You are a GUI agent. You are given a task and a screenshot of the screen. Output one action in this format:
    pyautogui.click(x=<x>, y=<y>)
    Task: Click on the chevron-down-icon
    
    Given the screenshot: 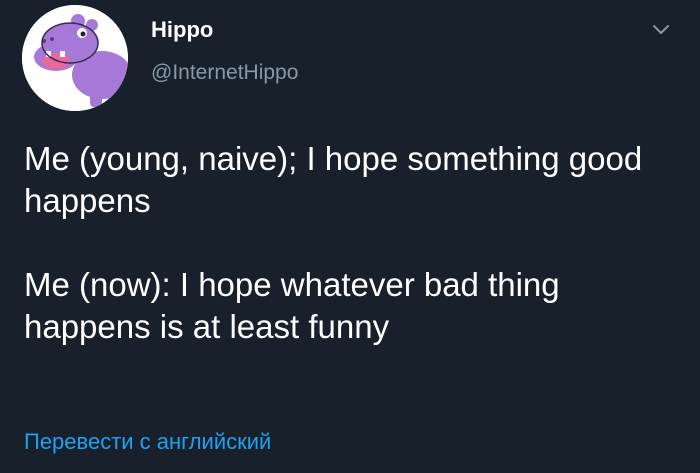 What is the action you would take?
    pyautogui.click(x=661, y=29)
    